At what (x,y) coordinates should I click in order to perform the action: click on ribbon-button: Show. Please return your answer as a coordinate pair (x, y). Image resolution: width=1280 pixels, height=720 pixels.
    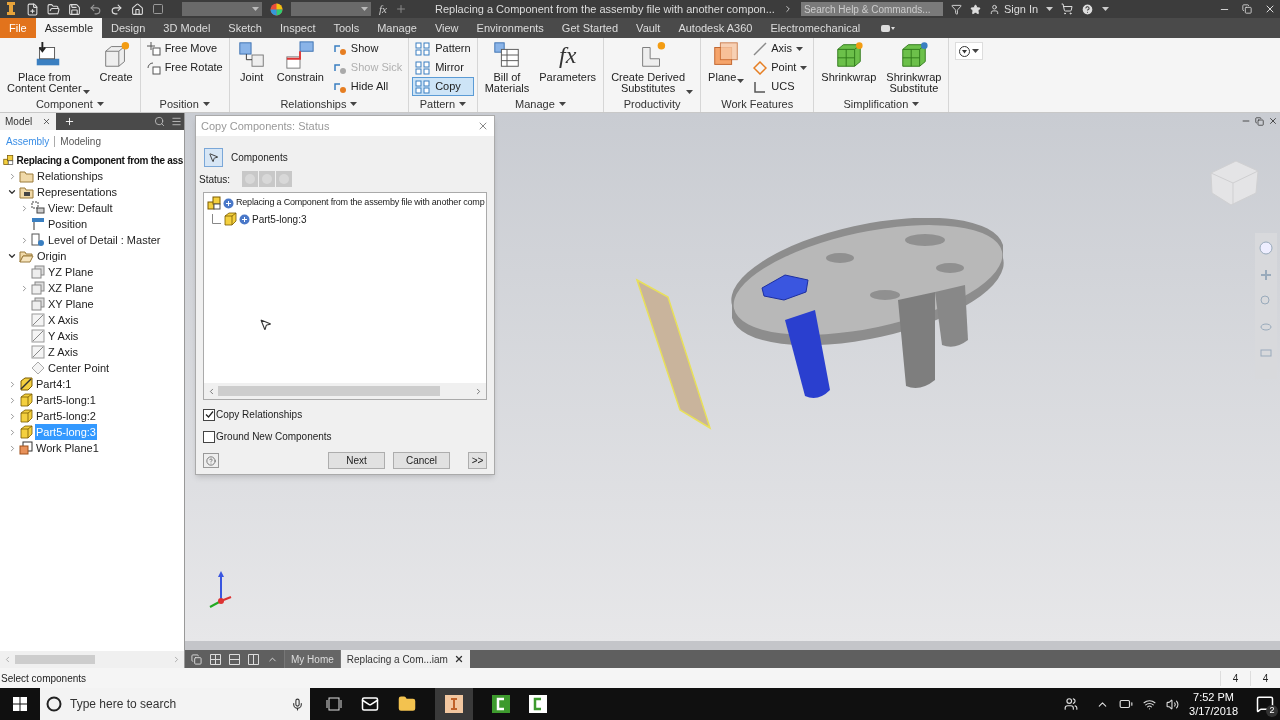
    Looking at the image, I should click on (367, 48).